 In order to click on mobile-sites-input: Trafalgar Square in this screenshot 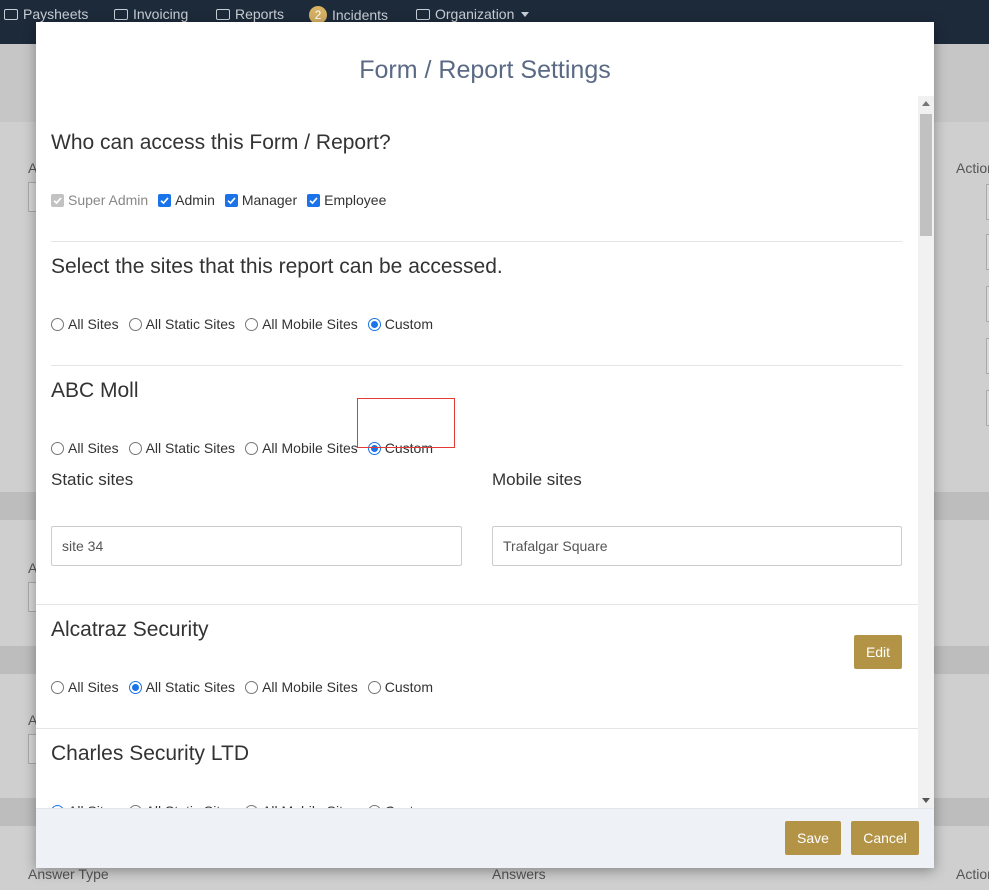, I will do `click(697, 546)`.